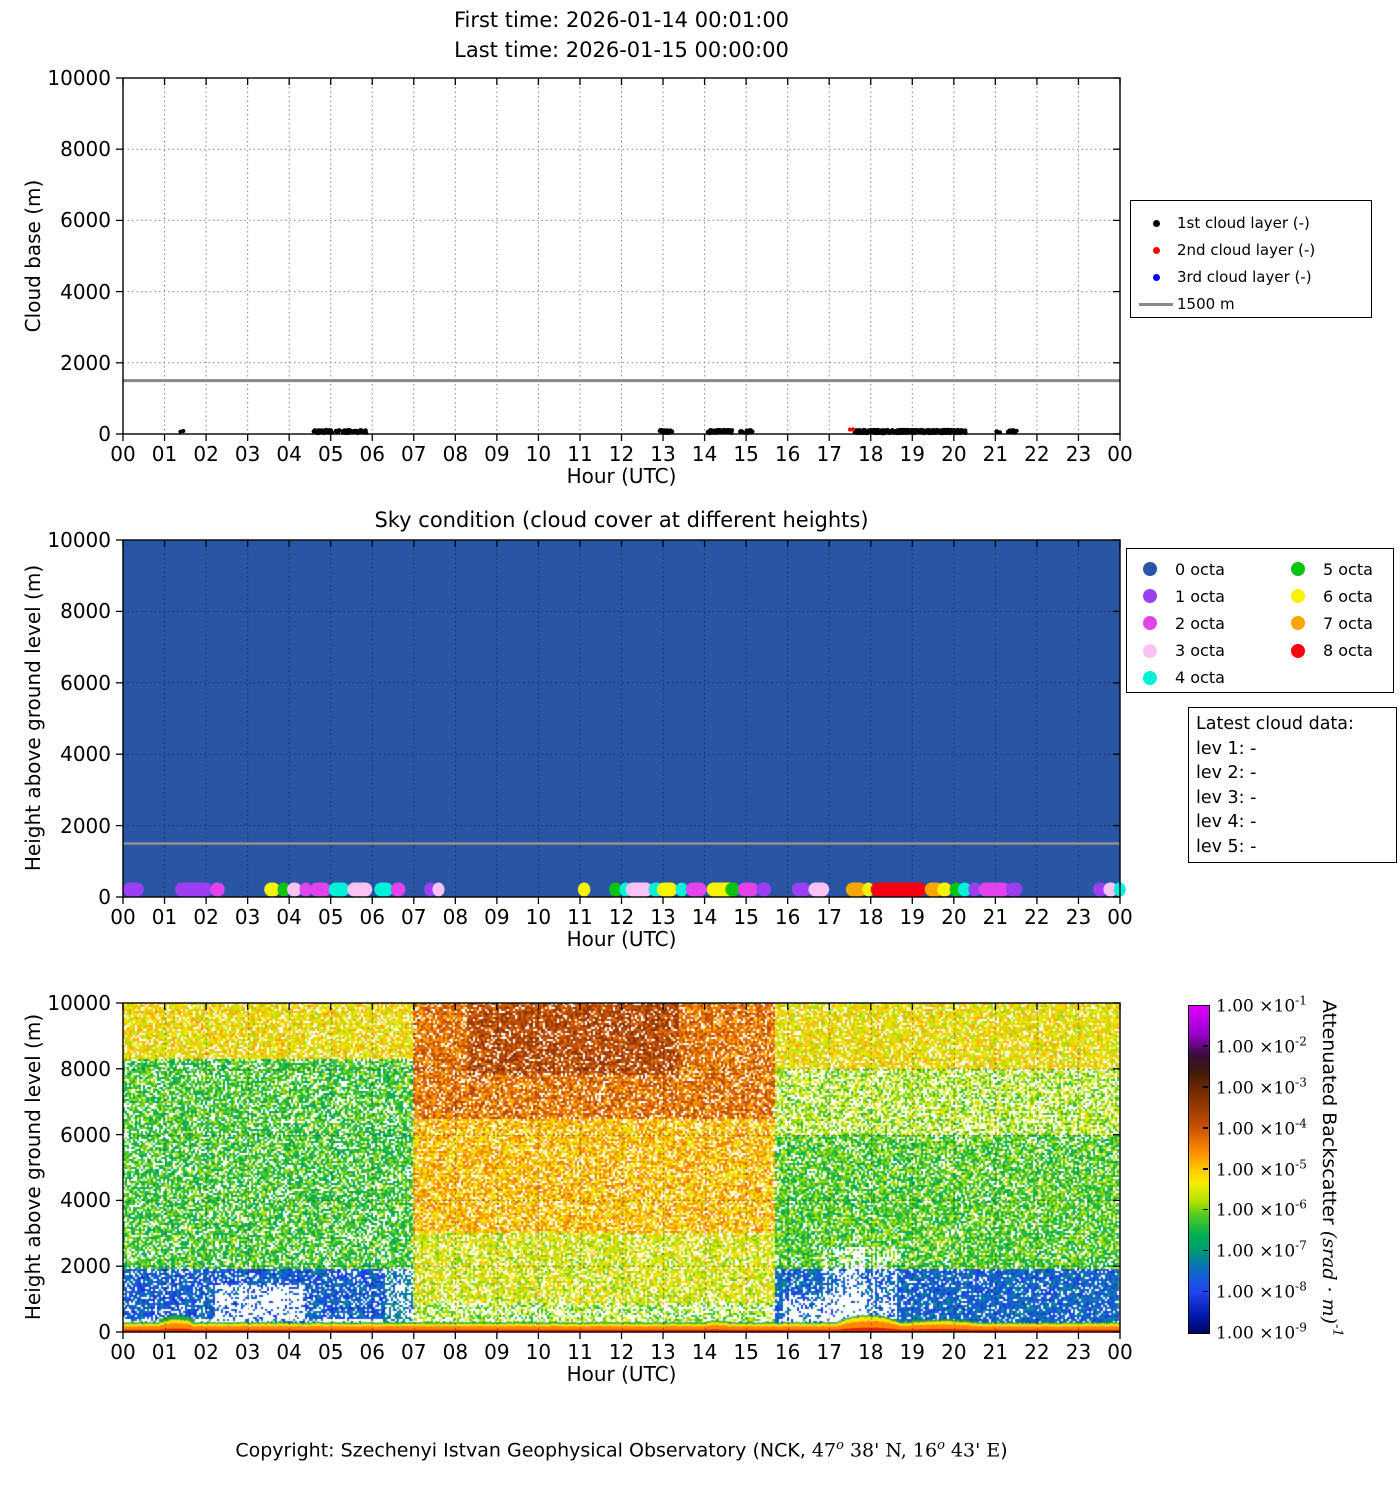 This screenshot has width=1400, height=1500. Describe the element at coordinates (455, 1352) in the screenshot. I see `chart3-x-tick-label: 08` at that location.